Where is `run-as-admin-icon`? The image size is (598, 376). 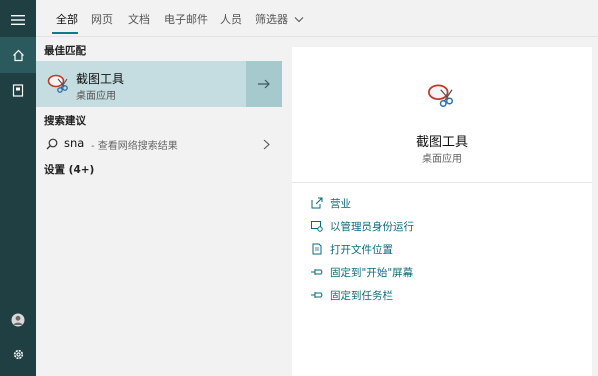 run-as-admin-icon is located at coordinates (317, 226).